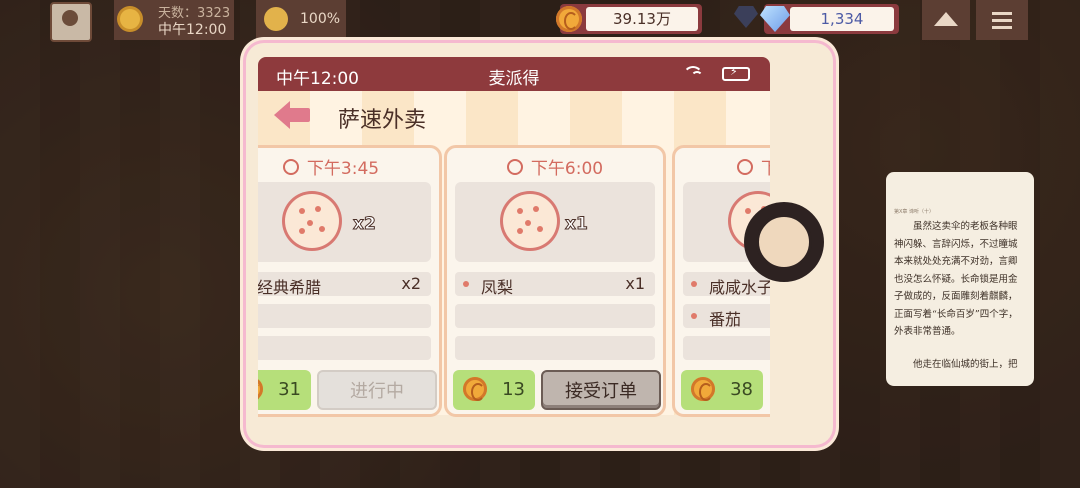 Image resolution: width=1080 pixels, height=488 pixels. What do you see at coordinates (784, 242) in the screenshot?
I see `phone-home-button` at bounding box center [784, 242].